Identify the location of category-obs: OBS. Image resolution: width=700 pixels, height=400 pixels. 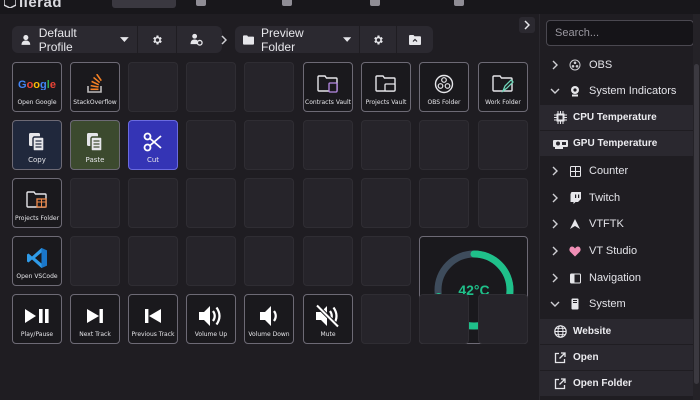
(617, 65).